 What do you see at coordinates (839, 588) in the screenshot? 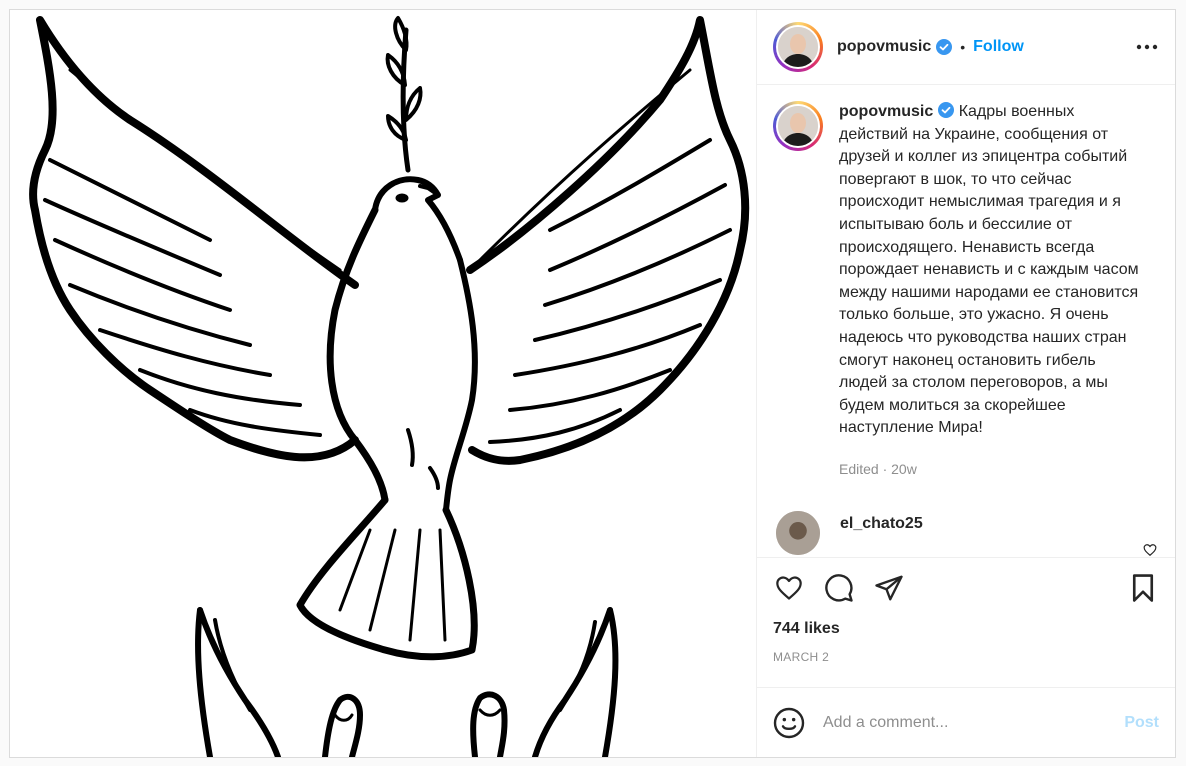
I see `comment-icon` at bounding box center [839, 588].